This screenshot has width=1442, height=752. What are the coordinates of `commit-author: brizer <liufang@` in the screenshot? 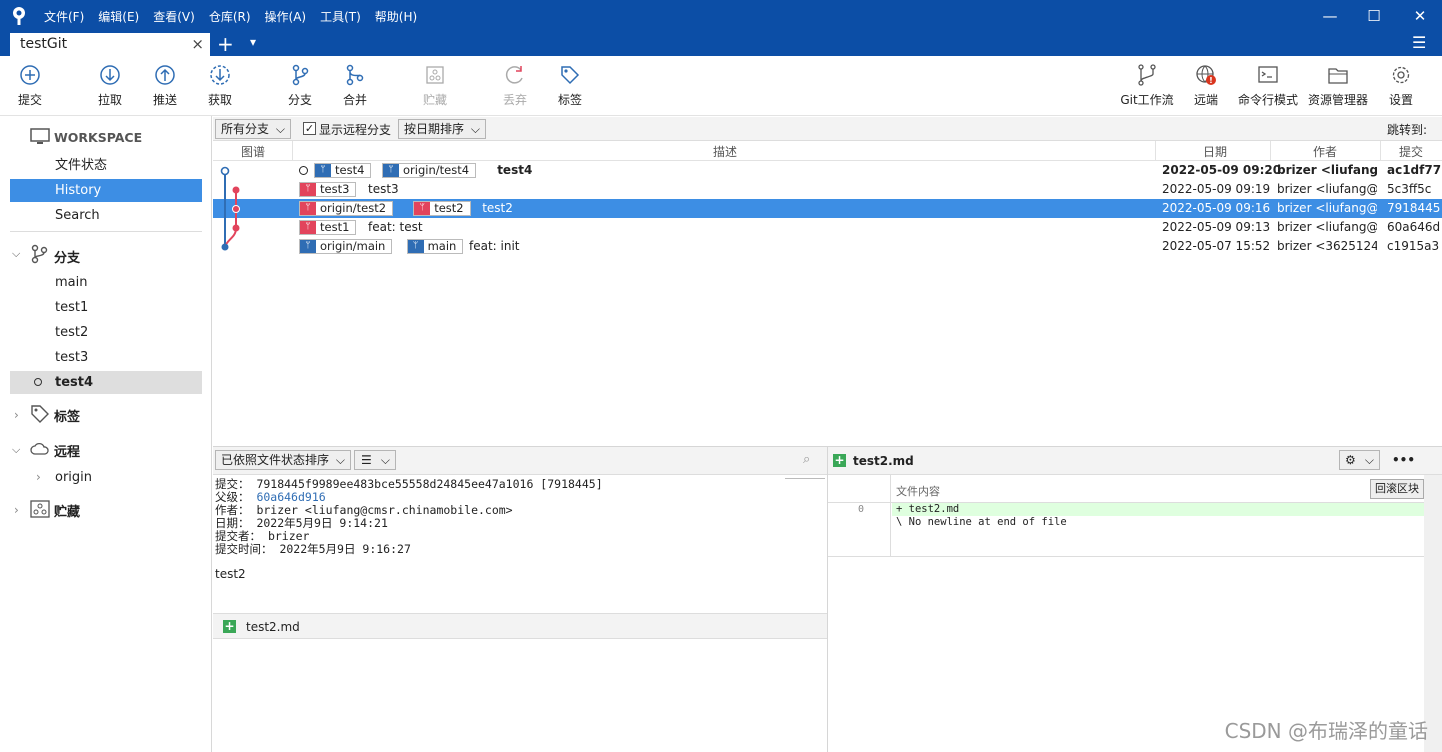 It's located at (1327, 170).